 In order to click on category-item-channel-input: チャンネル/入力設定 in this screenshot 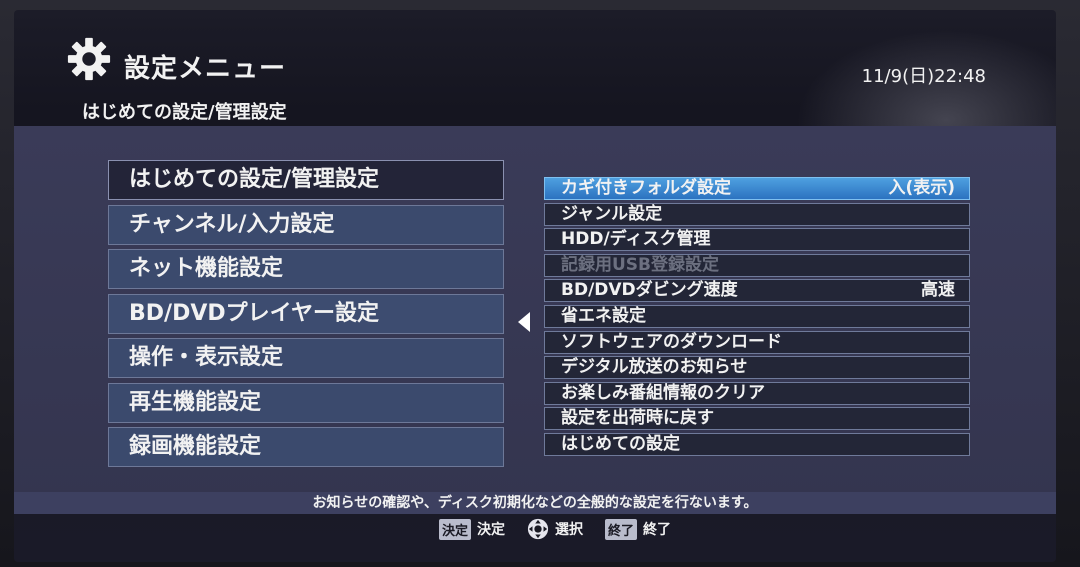, I will do `click(306, 224)`.